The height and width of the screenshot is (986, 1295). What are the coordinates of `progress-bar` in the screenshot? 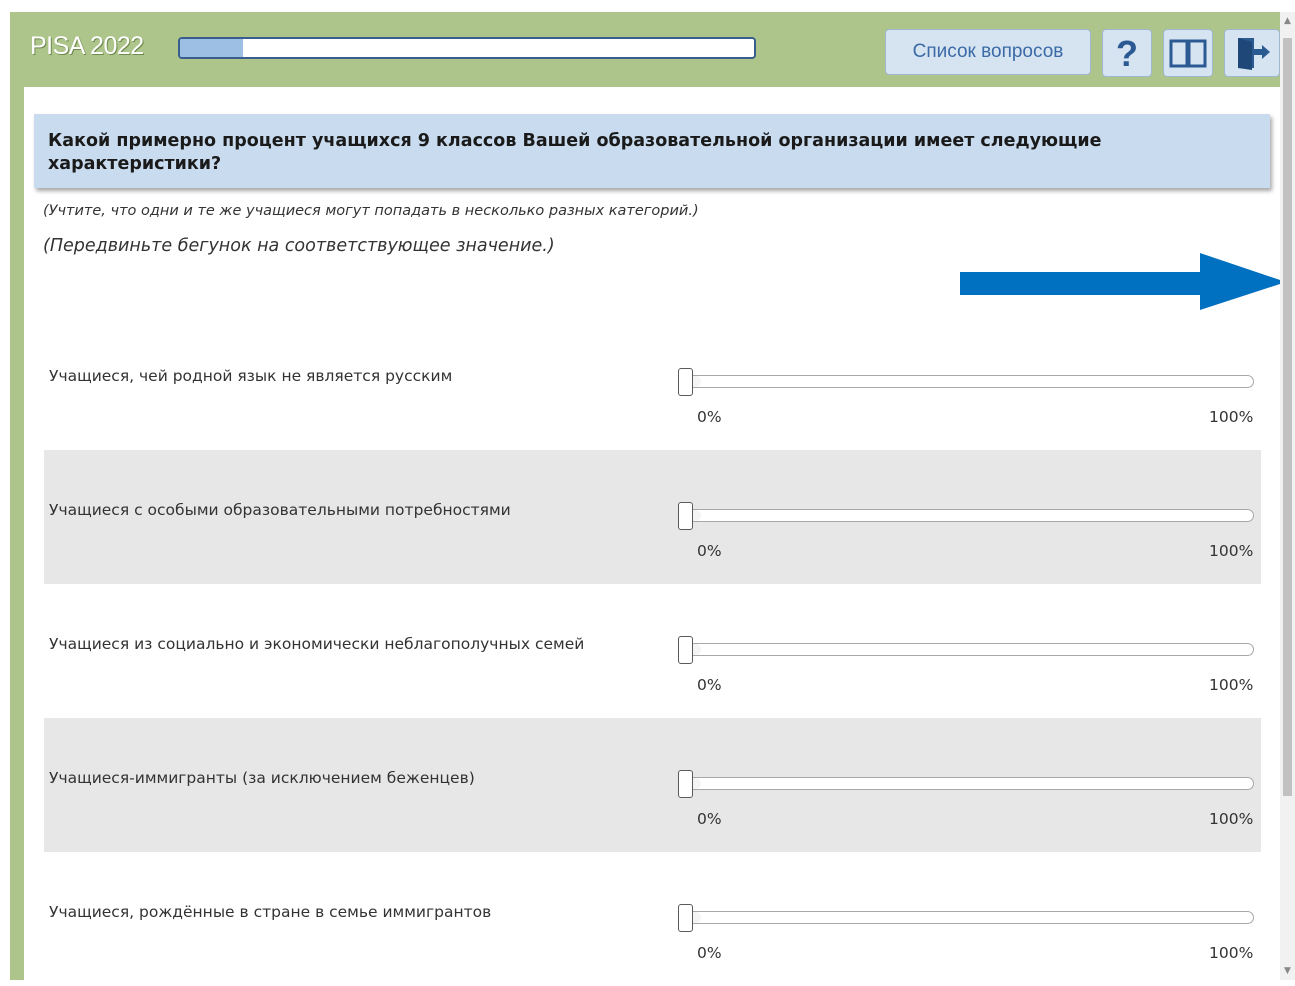 It's located at (467, 48).